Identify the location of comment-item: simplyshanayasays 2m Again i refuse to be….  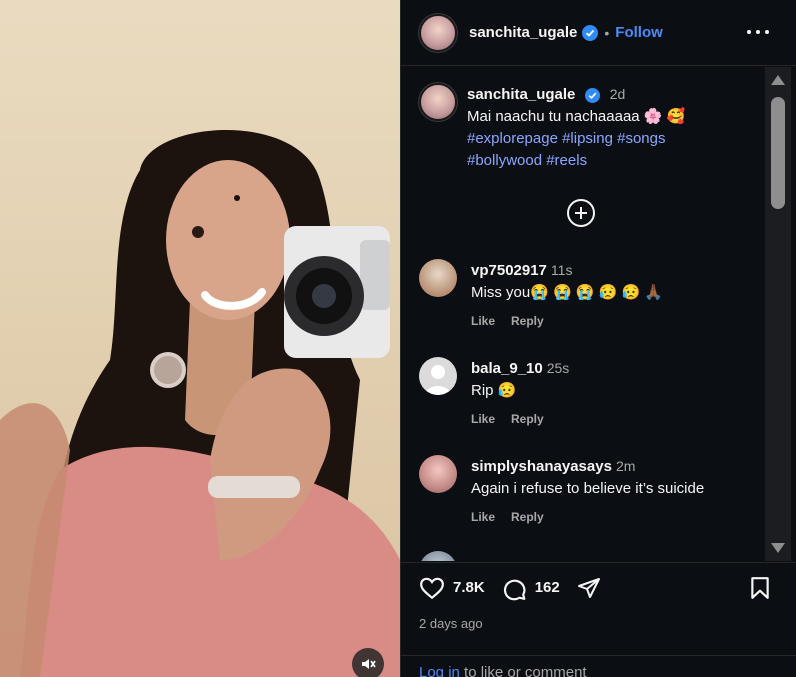
(589, 491).